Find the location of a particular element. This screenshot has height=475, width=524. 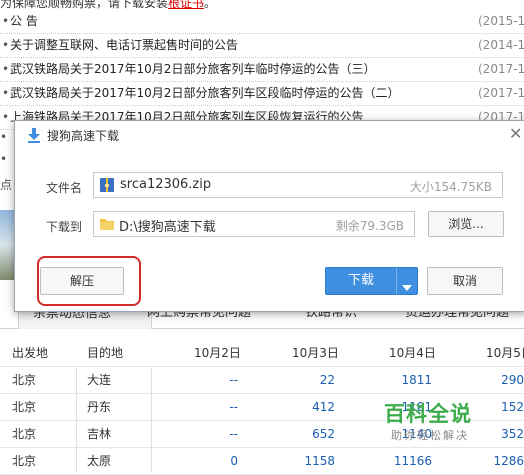

top-notice-text: 为保障您顺畅购票，请下载安装 is located at coordinates (84, 5).